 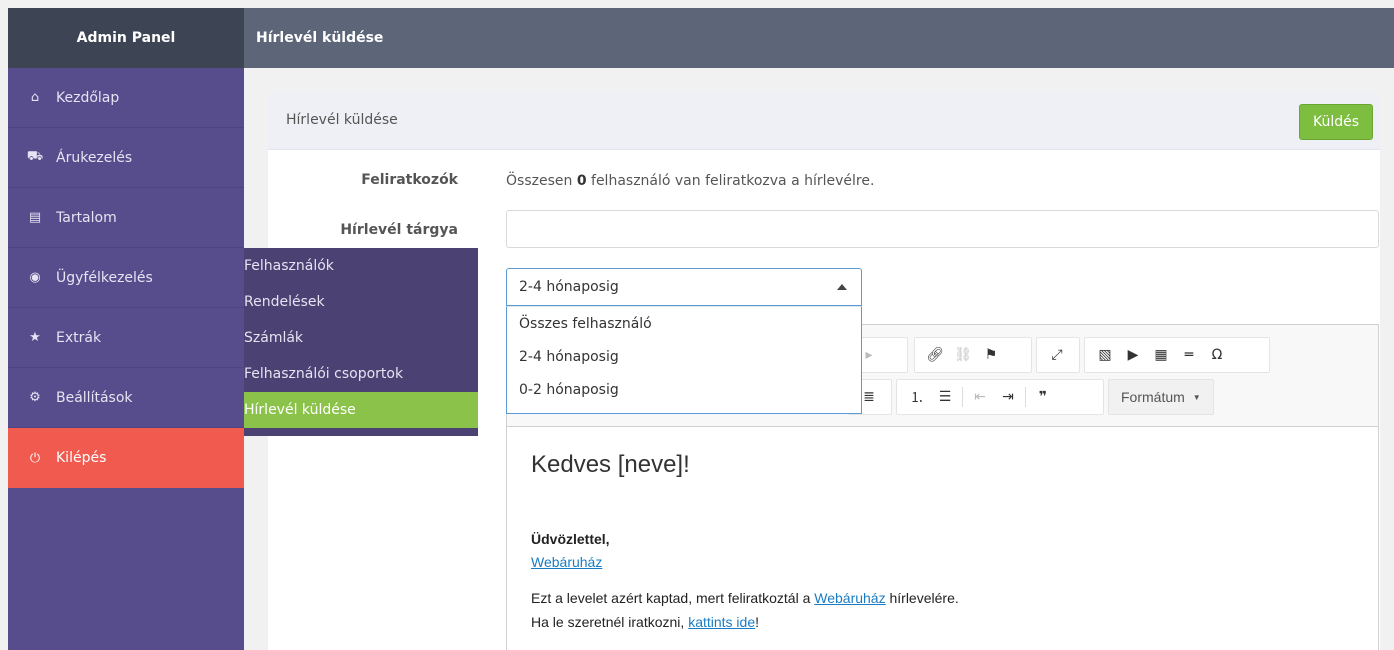 I want to click on submenu-item-invoices: Számlák, so click(x=361, y=338).